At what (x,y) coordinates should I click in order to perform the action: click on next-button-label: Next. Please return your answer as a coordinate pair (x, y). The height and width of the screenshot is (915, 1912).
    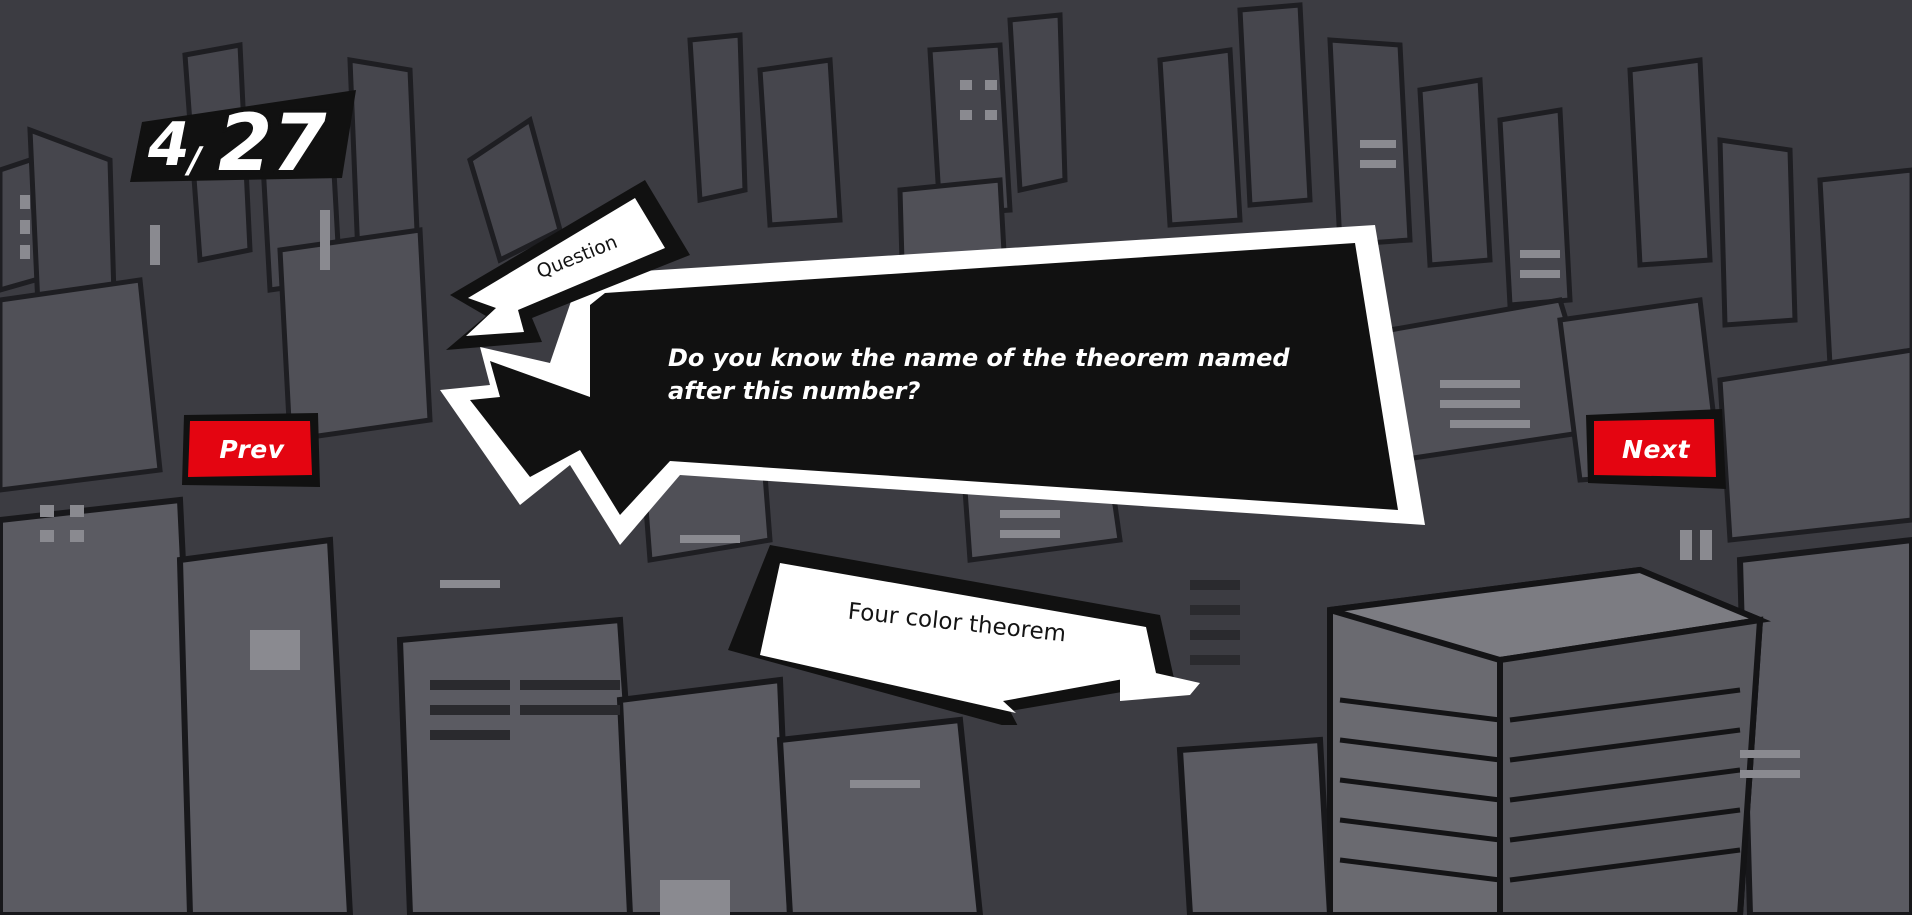
    Looking at the image, I should click on (1656, 449).